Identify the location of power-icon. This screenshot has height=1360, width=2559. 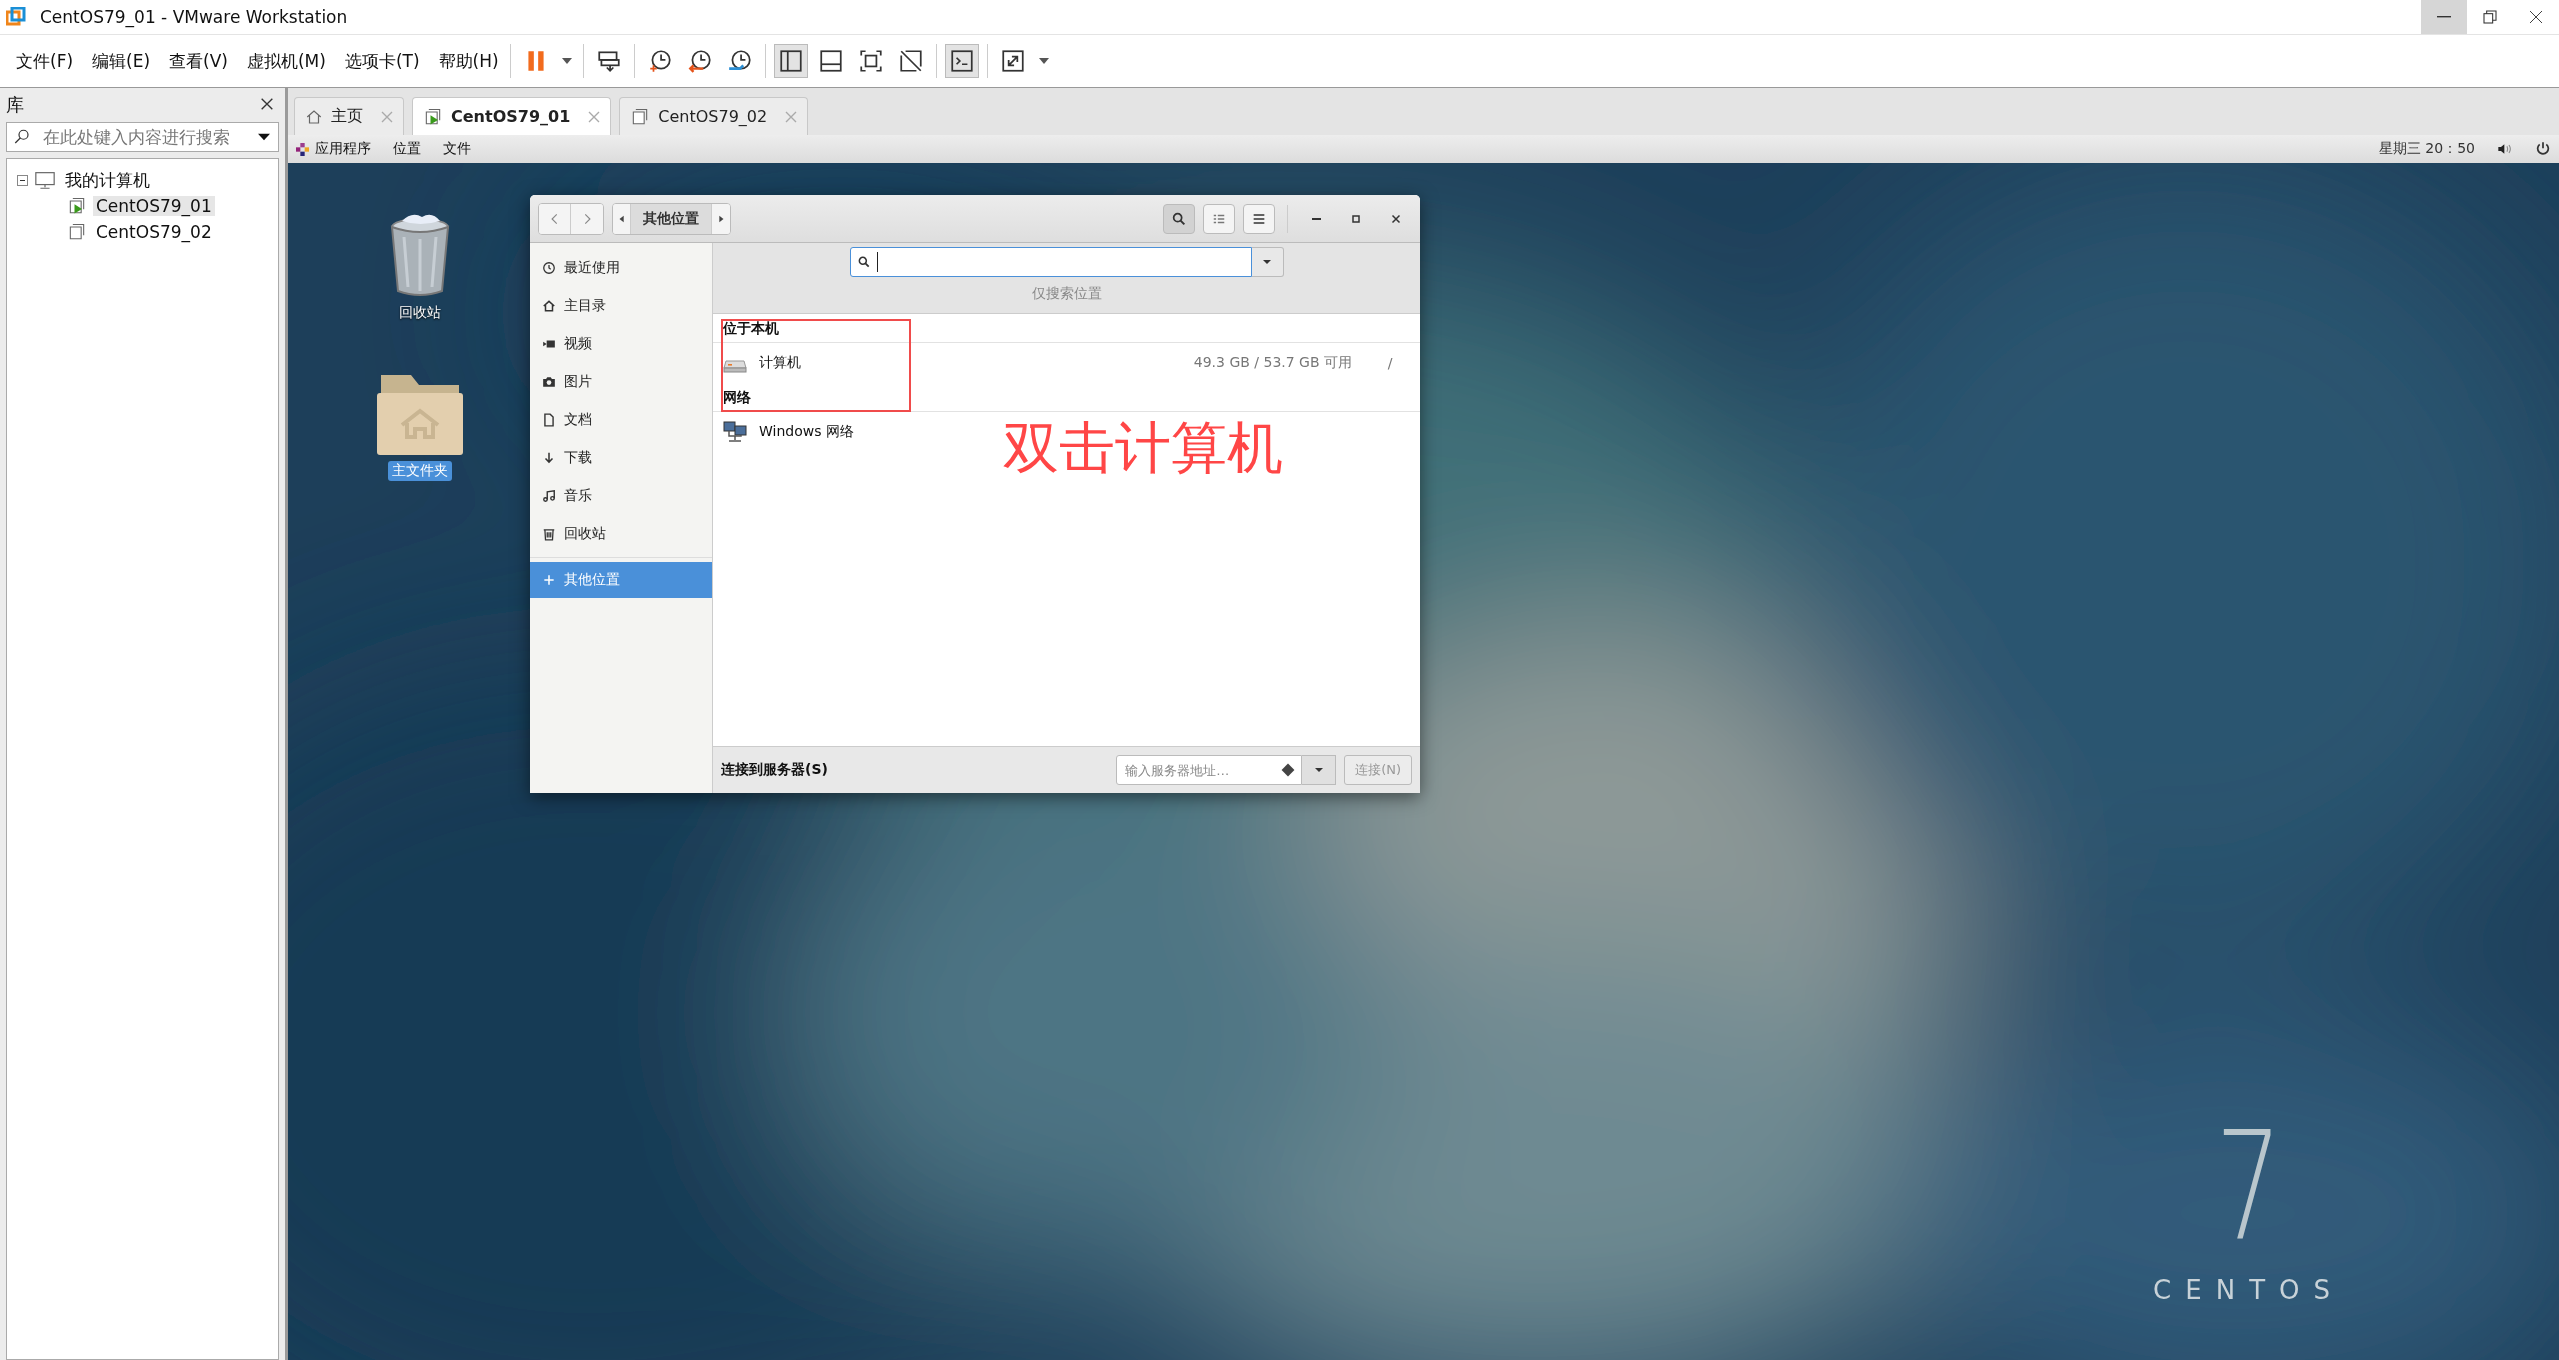
(2543, 149).